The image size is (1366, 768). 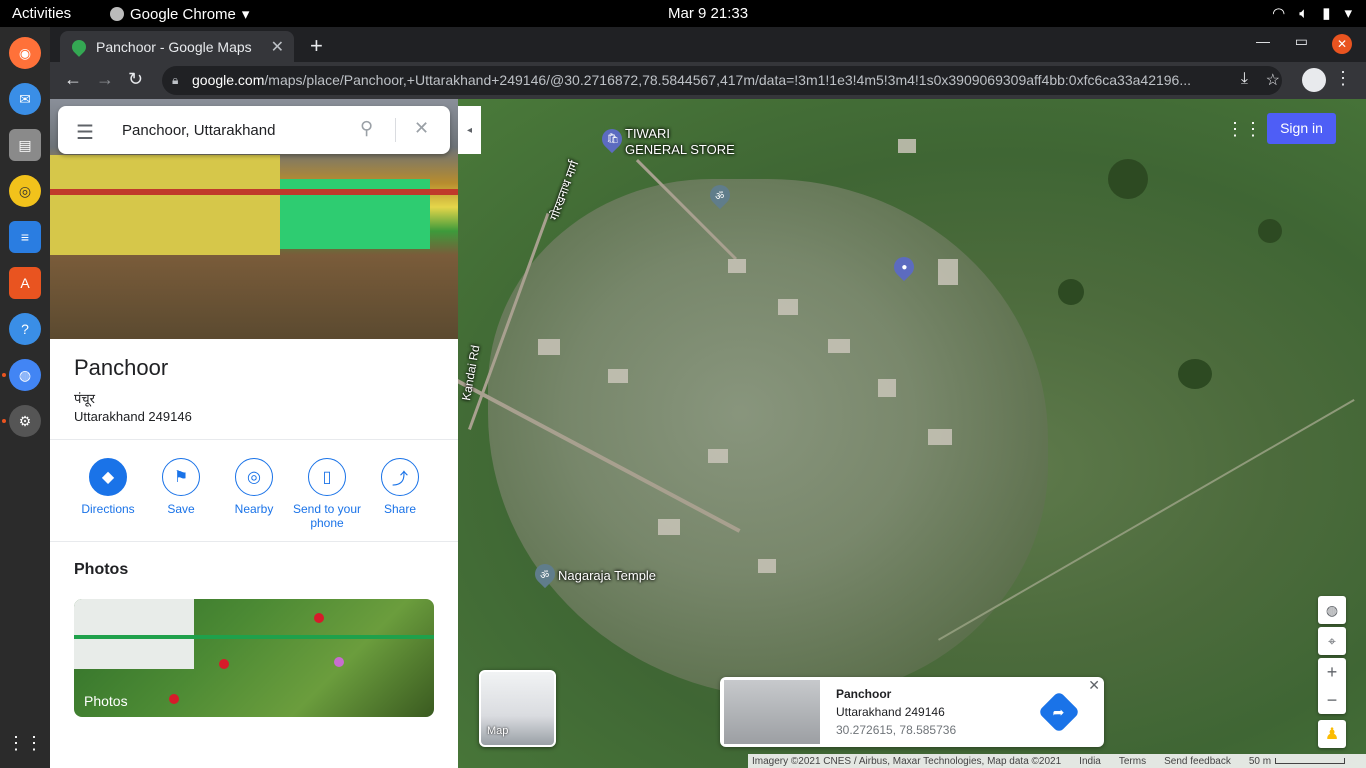 I want to click on action-label: Directions, so click(x=108, y=509).